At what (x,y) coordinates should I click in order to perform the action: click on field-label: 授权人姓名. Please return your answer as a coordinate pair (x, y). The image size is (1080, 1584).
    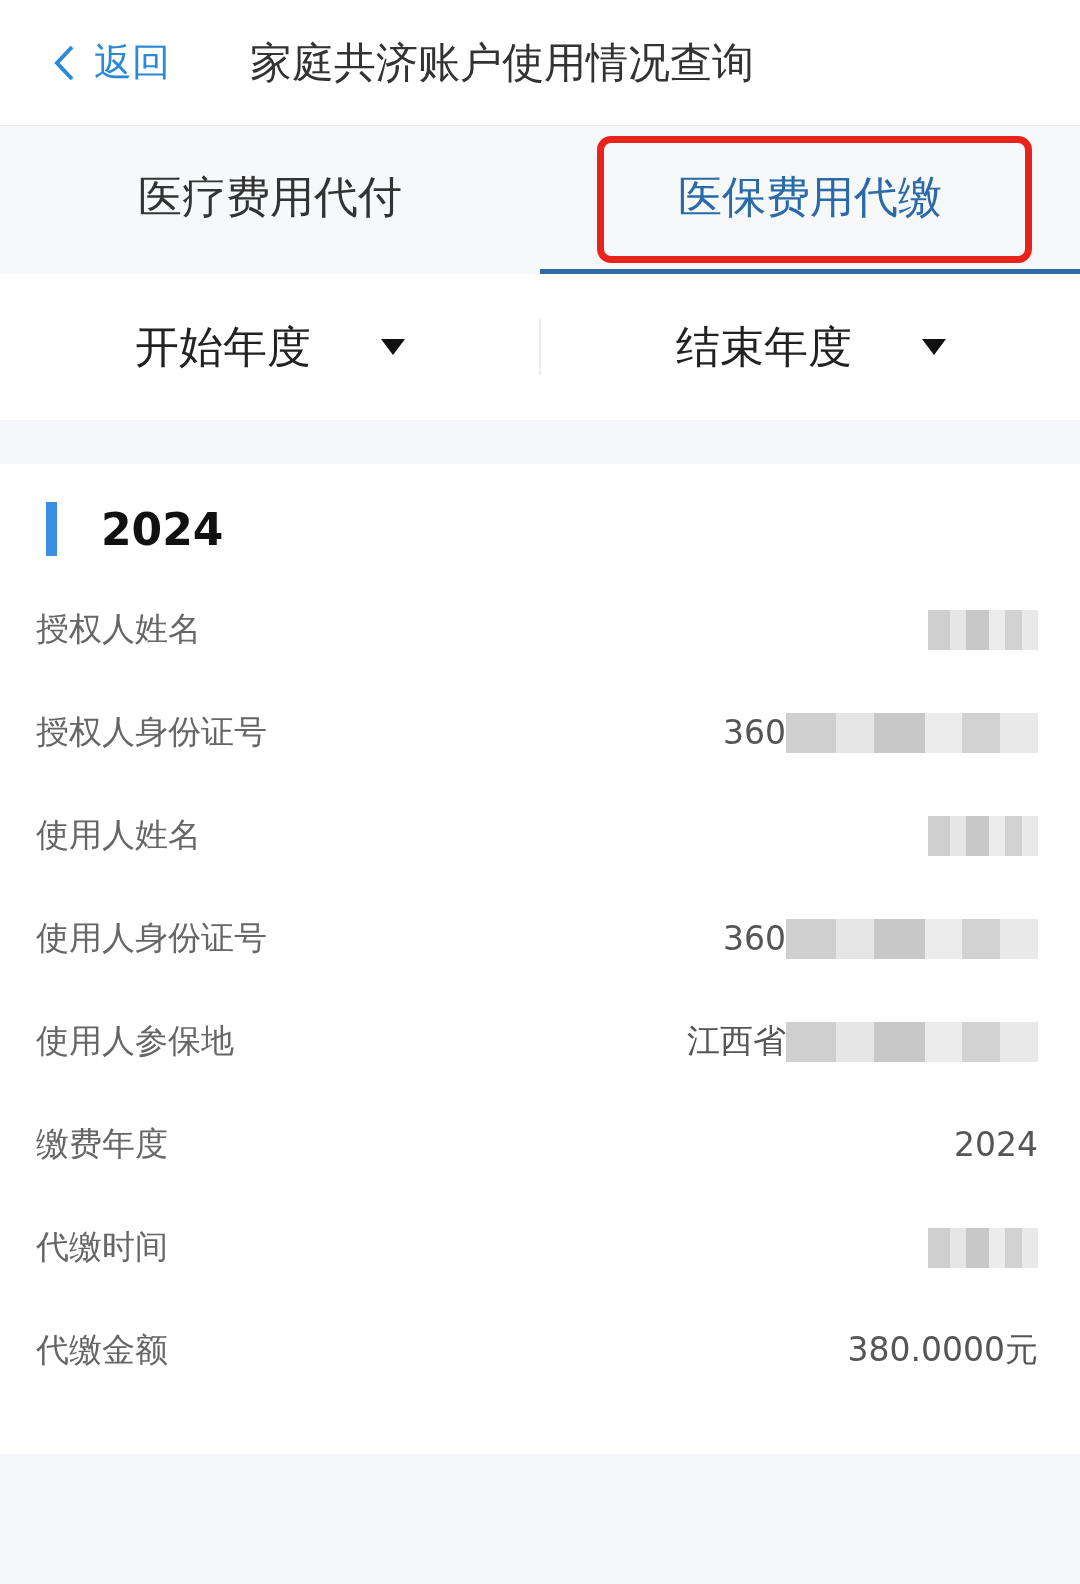
    Looking at the image, I should click on (118, 629).